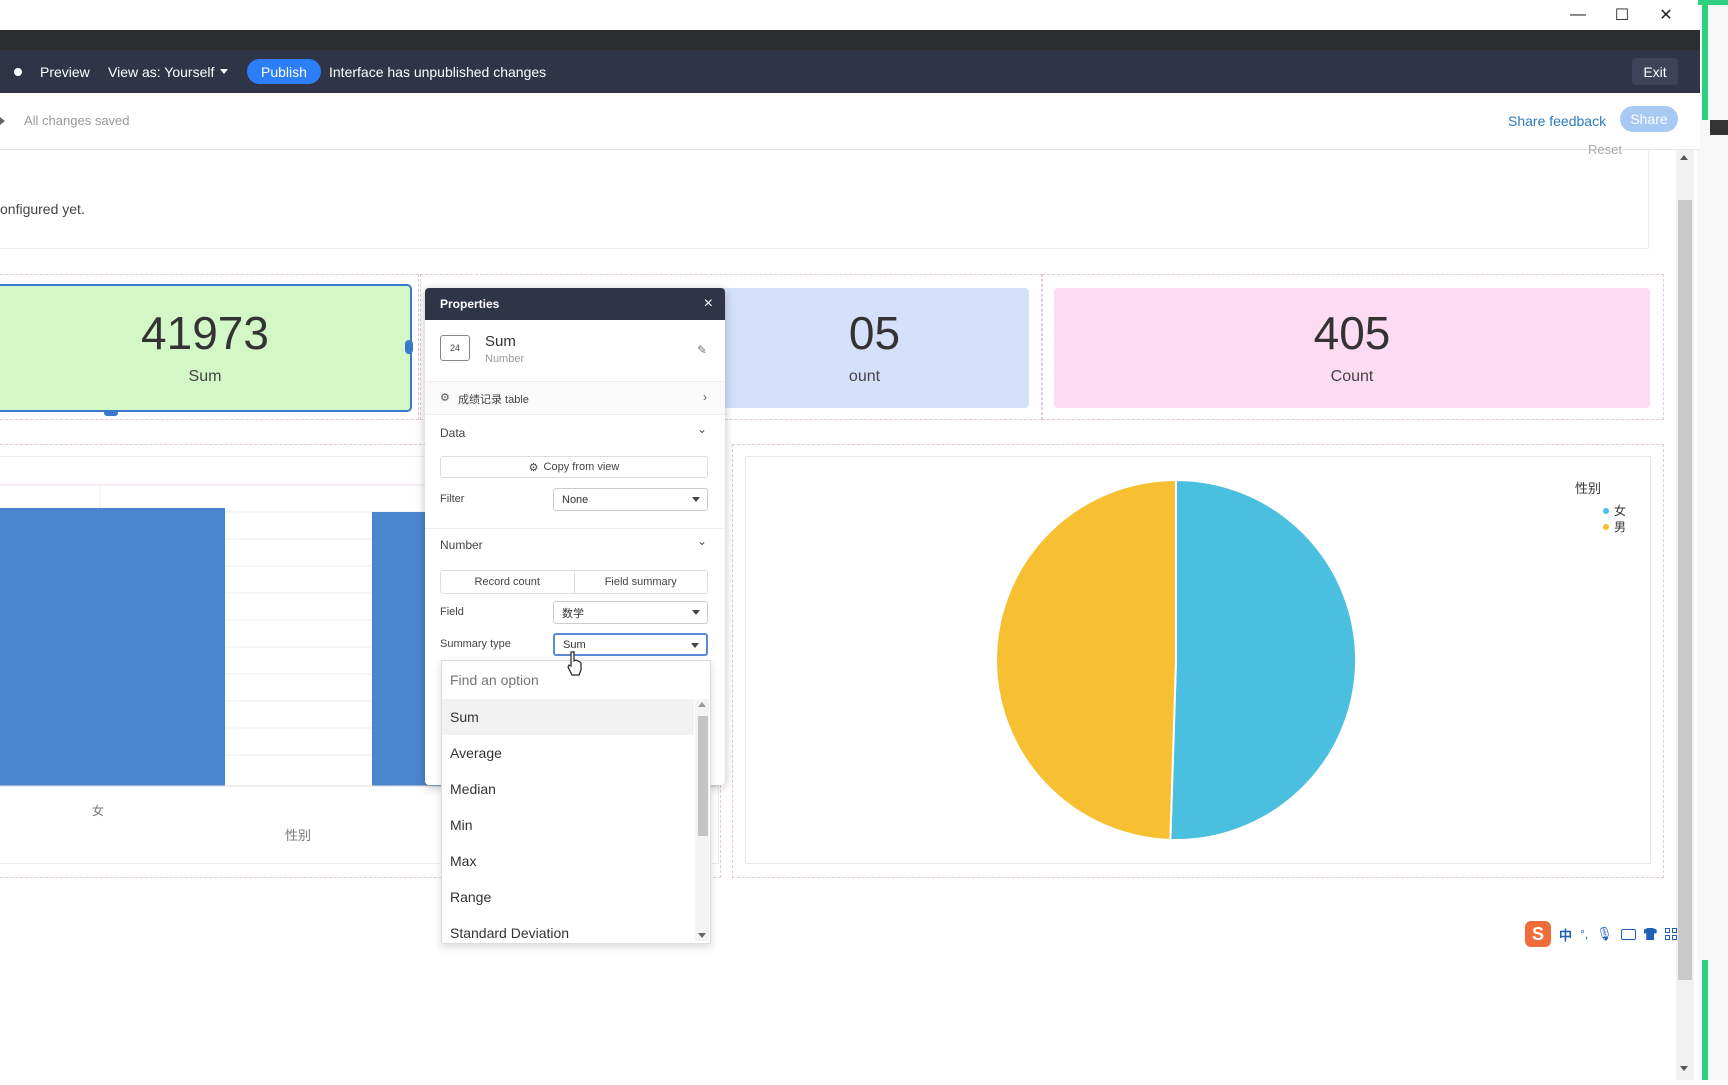 This screenshot has height=1085, width=1728. I want to click on filter-value: None, so click(575, 499).